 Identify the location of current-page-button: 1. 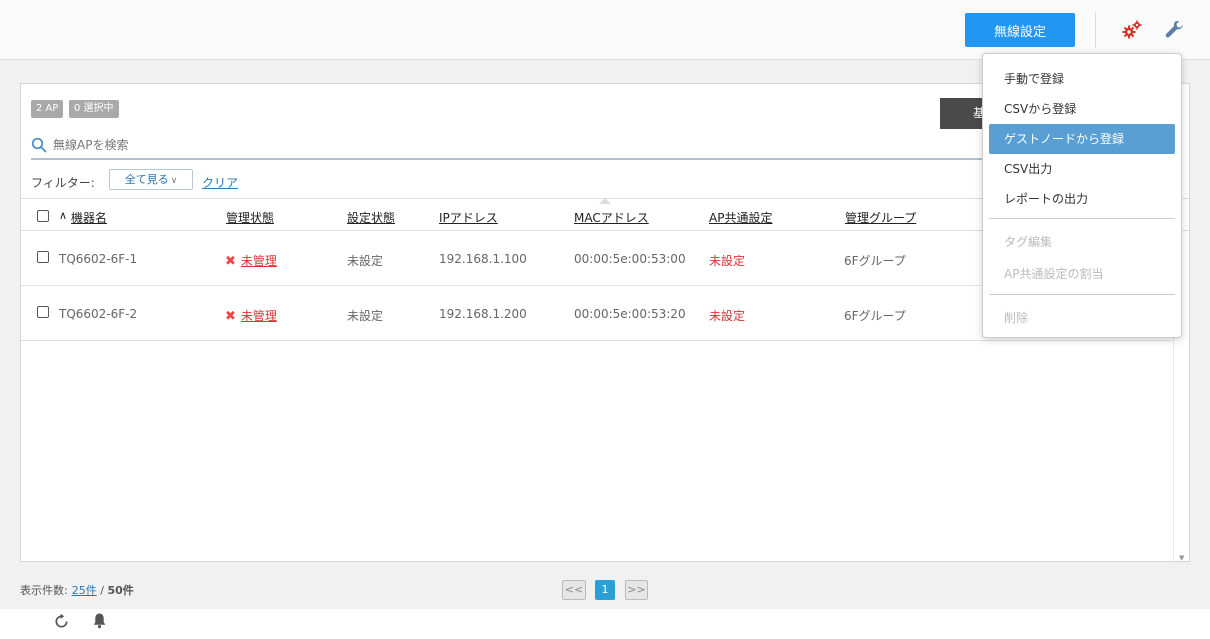
(605, 590).